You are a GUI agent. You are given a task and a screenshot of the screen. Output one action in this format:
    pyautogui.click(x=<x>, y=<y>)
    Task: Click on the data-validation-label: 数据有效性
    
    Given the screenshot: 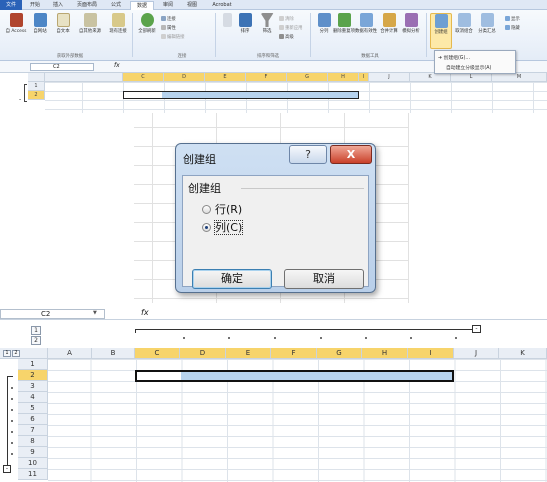 What is the action you would take?
    pyautogui.click(x=366, y=31)
    